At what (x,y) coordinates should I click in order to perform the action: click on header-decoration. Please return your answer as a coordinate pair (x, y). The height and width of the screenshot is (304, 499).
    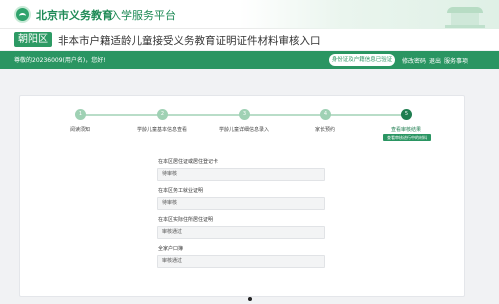
    Looking at the image, I should click on (369, 14).